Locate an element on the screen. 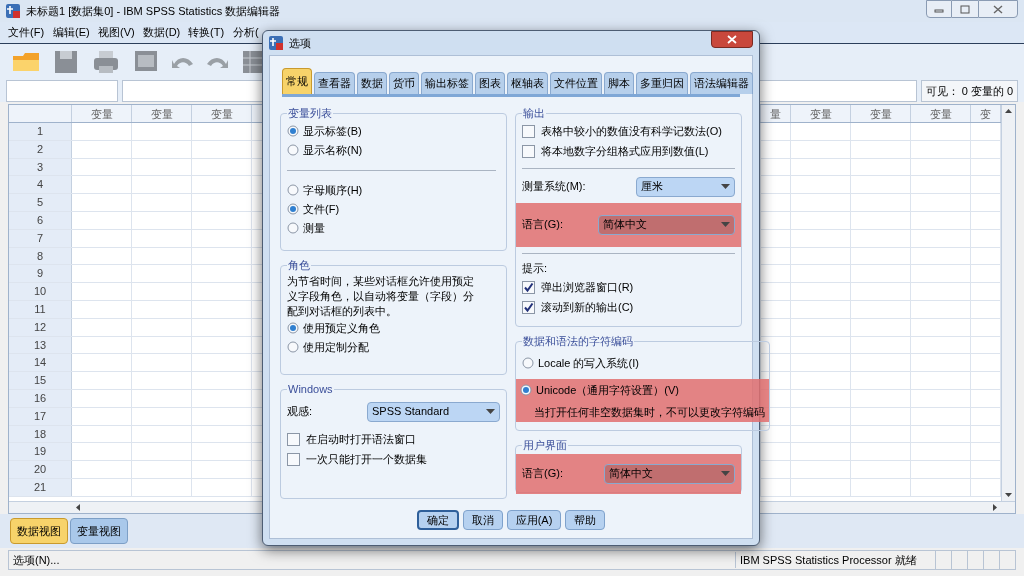 The image size is (1024, 576). row-number: 14 is located at coordinates (40, 363).